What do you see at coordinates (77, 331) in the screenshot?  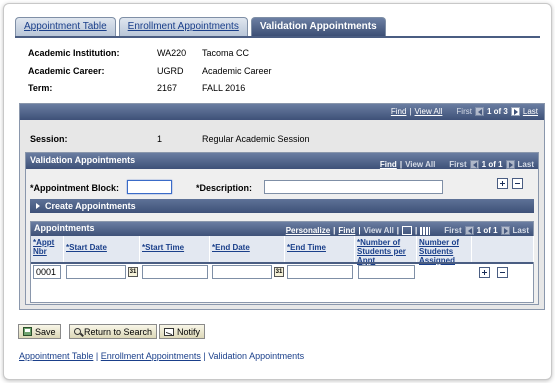 I see `search-icon` at bounding box center [77, 331].